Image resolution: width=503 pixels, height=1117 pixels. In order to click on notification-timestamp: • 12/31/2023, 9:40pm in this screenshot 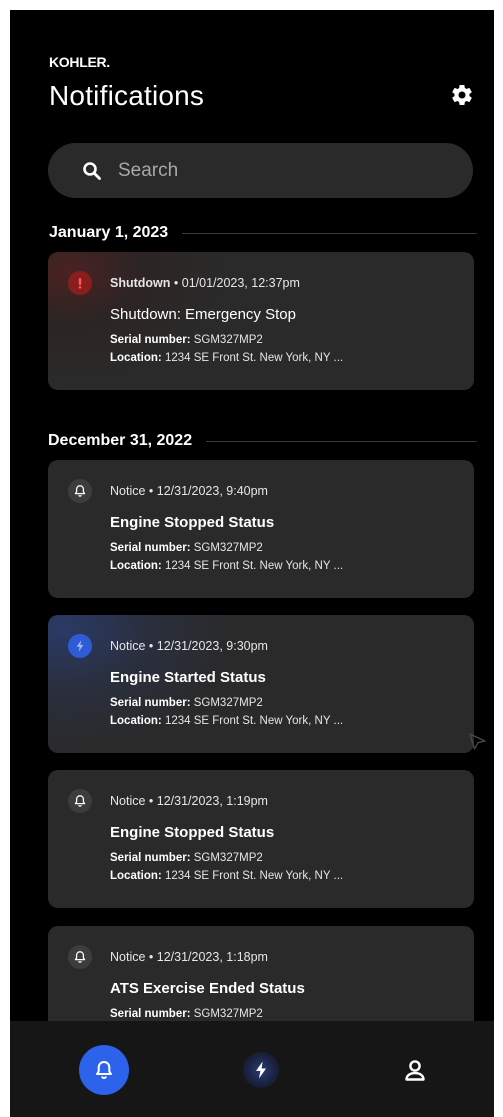, I will do `click(208, 491)`.